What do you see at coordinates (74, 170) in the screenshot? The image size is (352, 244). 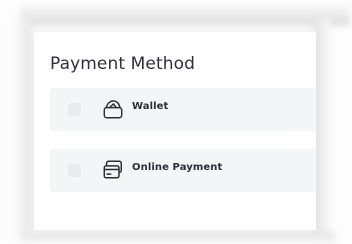 I see `online-payment-checkbox` at bounding box center [74, 170].